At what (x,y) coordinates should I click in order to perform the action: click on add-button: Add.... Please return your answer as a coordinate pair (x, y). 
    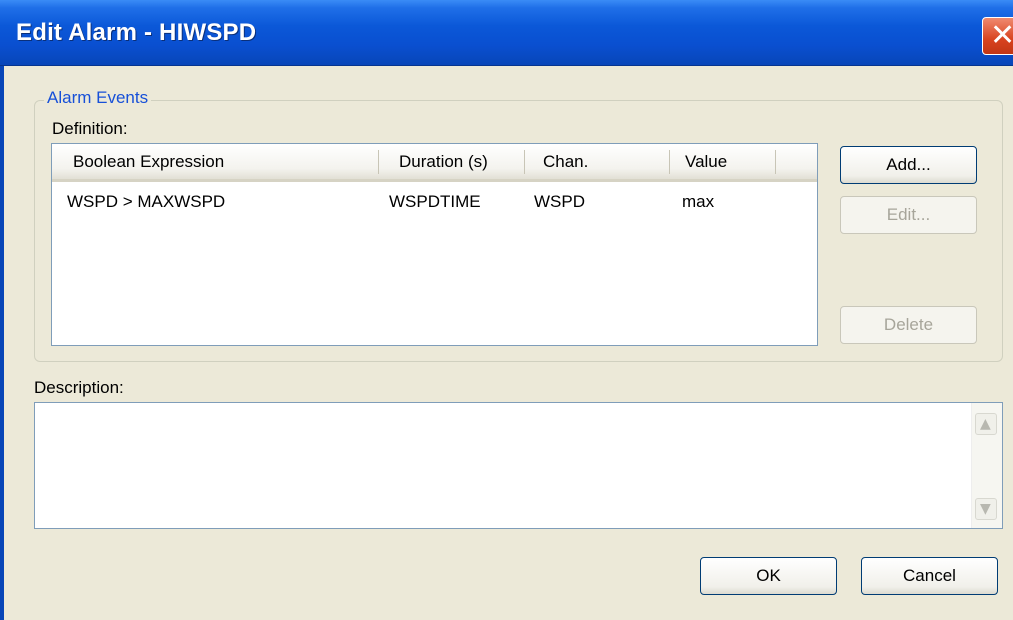
    Looking at the image, I should click on (908, 165).